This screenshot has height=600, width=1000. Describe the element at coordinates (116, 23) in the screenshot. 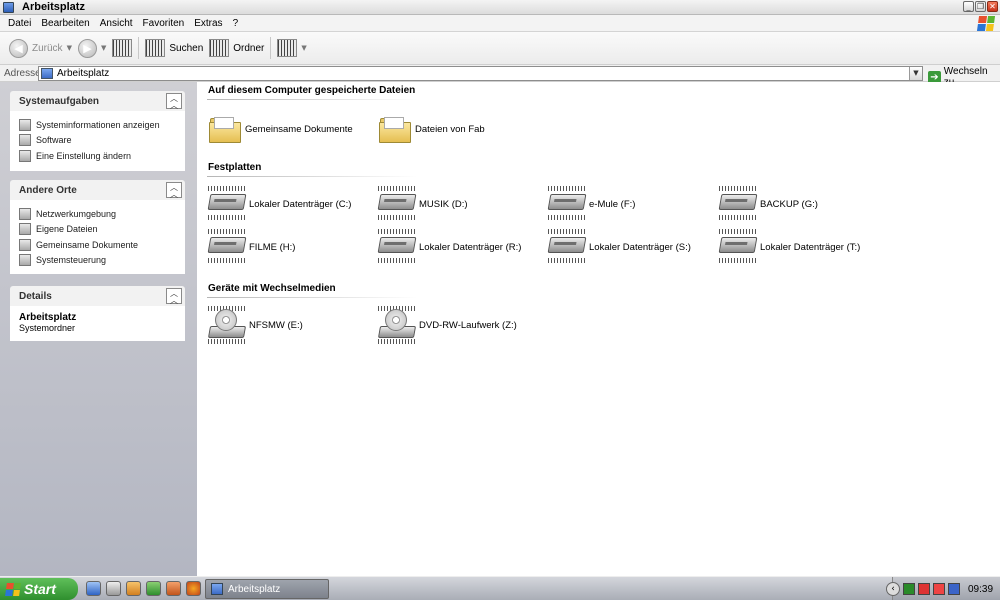

I see `menu-ansicht: Ansicht` at that location.